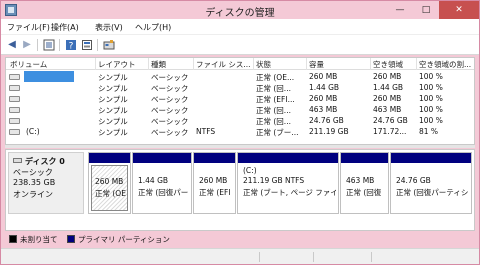 The image size is (480, 265). I want to click on partition-block: 260 MB 正常 (OE, so click(109, 183).